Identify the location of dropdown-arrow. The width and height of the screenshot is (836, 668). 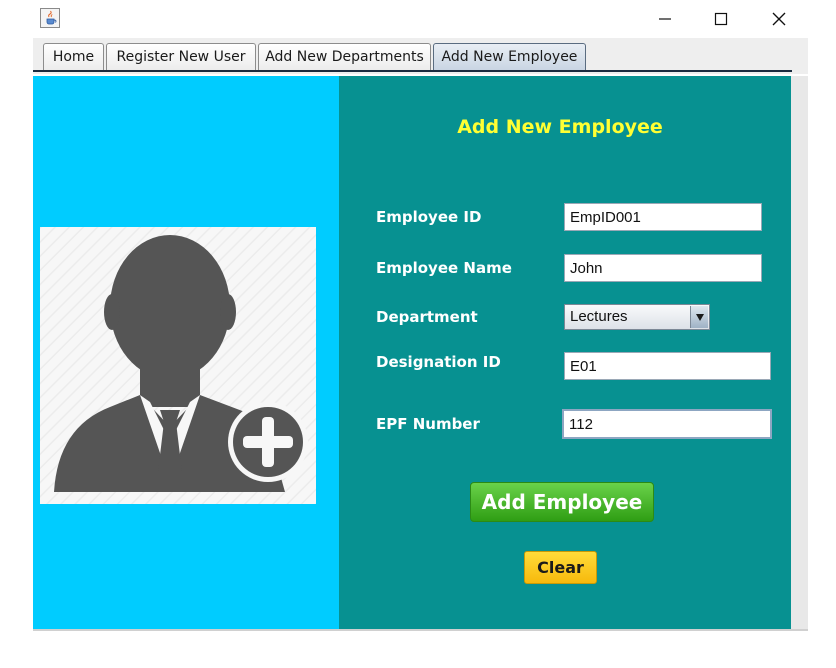
(699, 317).